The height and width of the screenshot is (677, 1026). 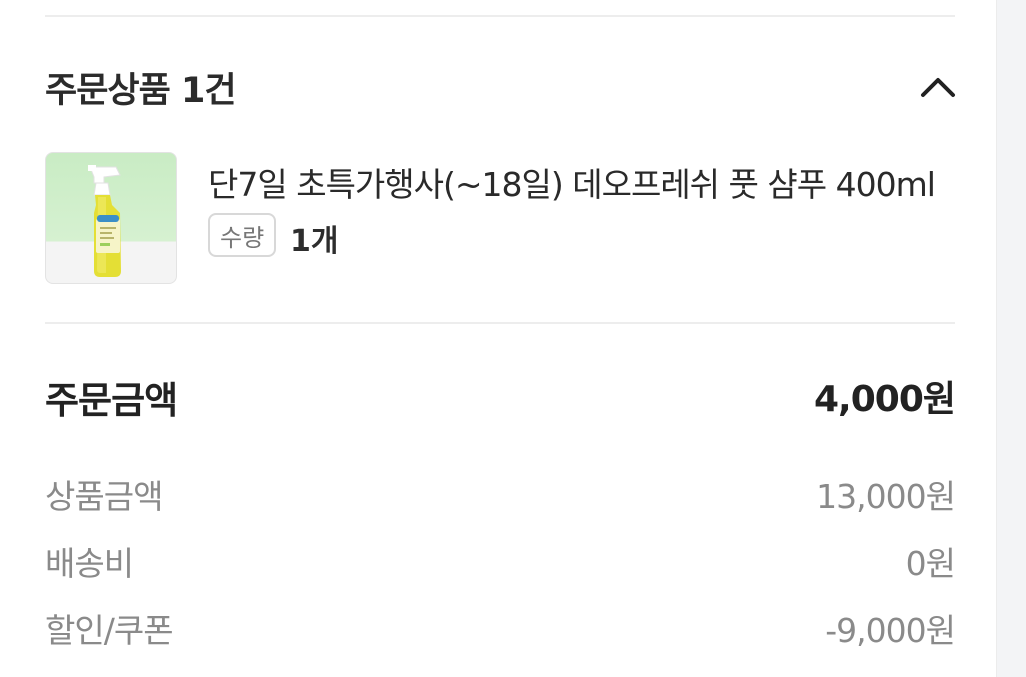 I want to click on product-thumbnail, so click(x=111, y=218).